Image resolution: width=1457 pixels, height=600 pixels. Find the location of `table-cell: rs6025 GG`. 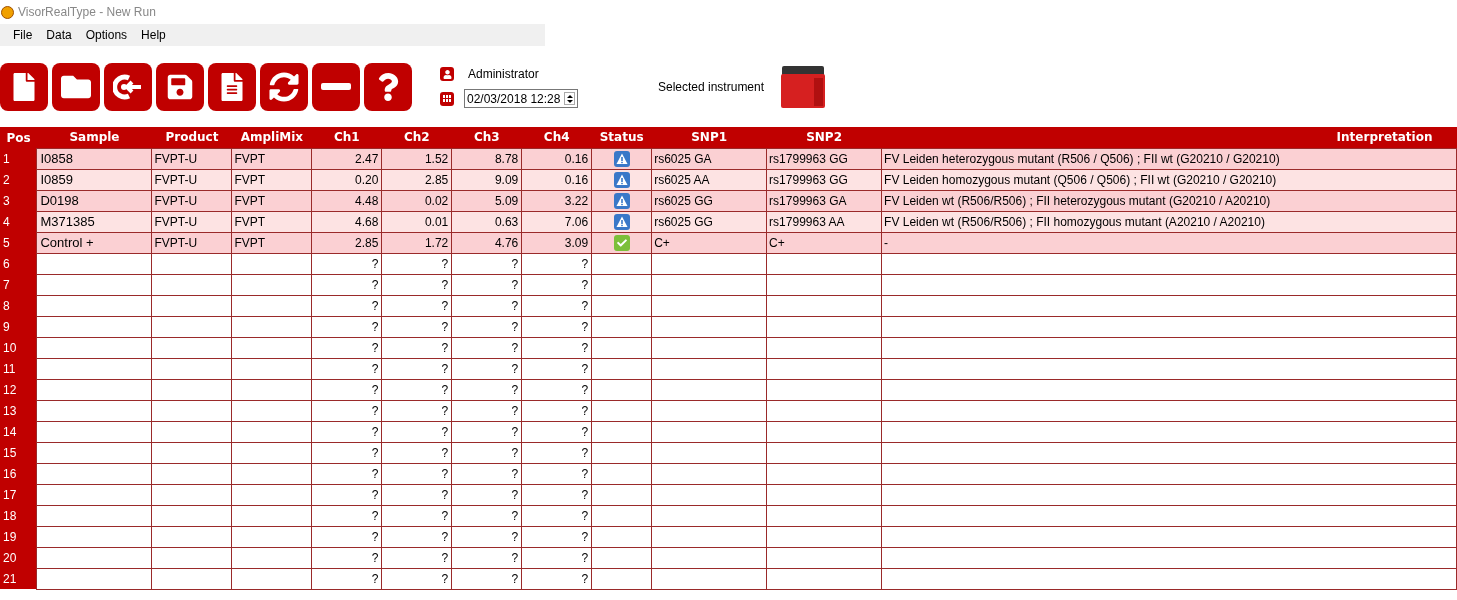

table-cell: rs6025 GG is located at coordinates (709, 221).